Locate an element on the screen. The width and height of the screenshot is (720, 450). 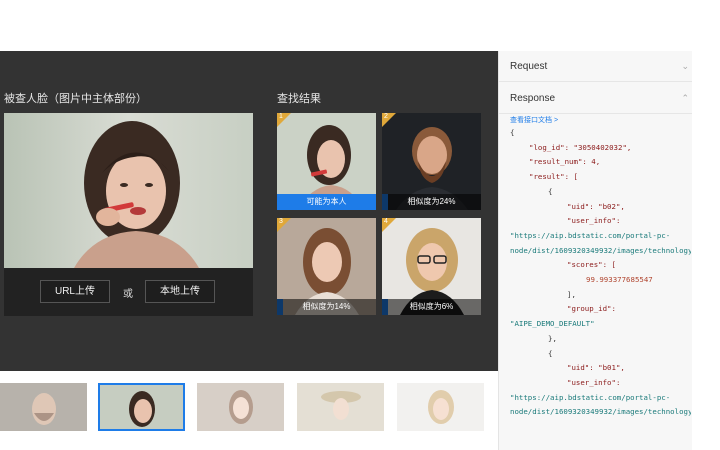
code-line: 99.993377685547 is located at coordinates (619, 280).